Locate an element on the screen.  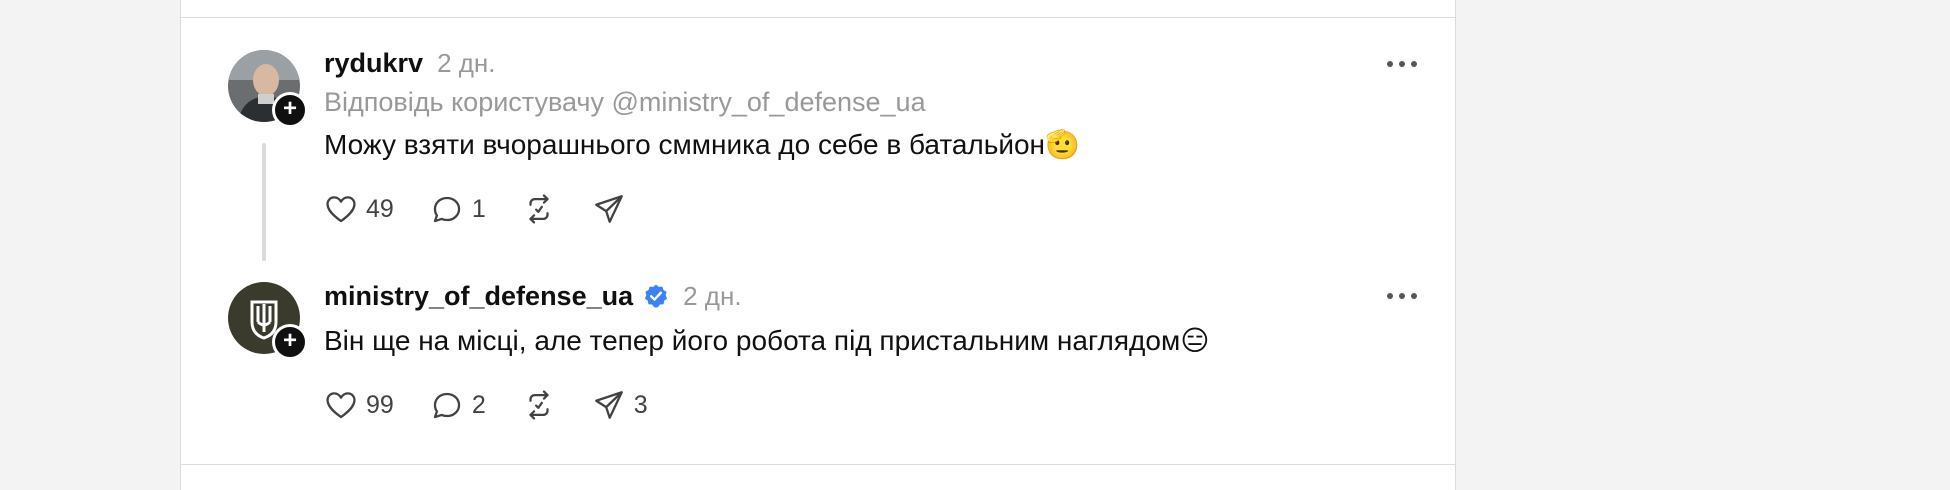
comment-count: 2 is located at coordinates (478, 404).